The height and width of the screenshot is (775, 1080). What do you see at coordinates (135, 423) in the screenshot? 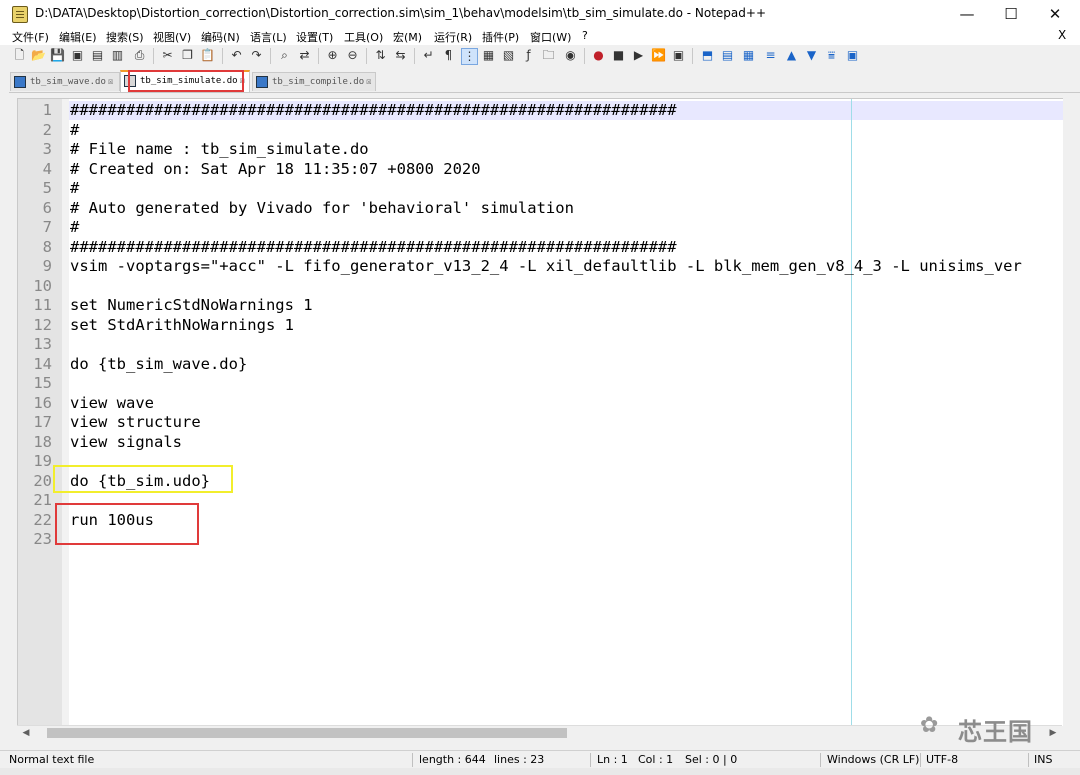
I see `line-text: view structure` at bounding box center [135, 423].